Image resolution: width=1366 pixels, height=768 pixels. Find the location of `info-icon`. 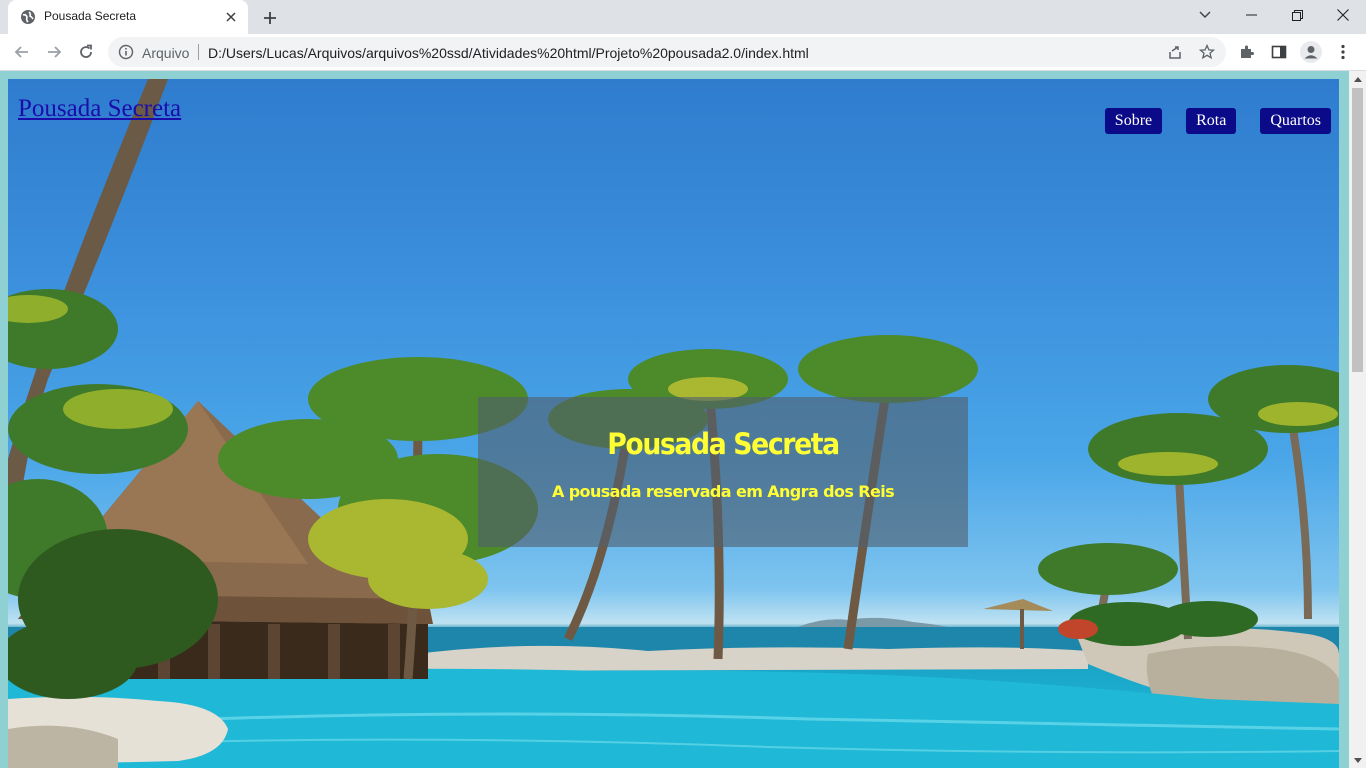

info-icon is located at coordinates (126, 52).